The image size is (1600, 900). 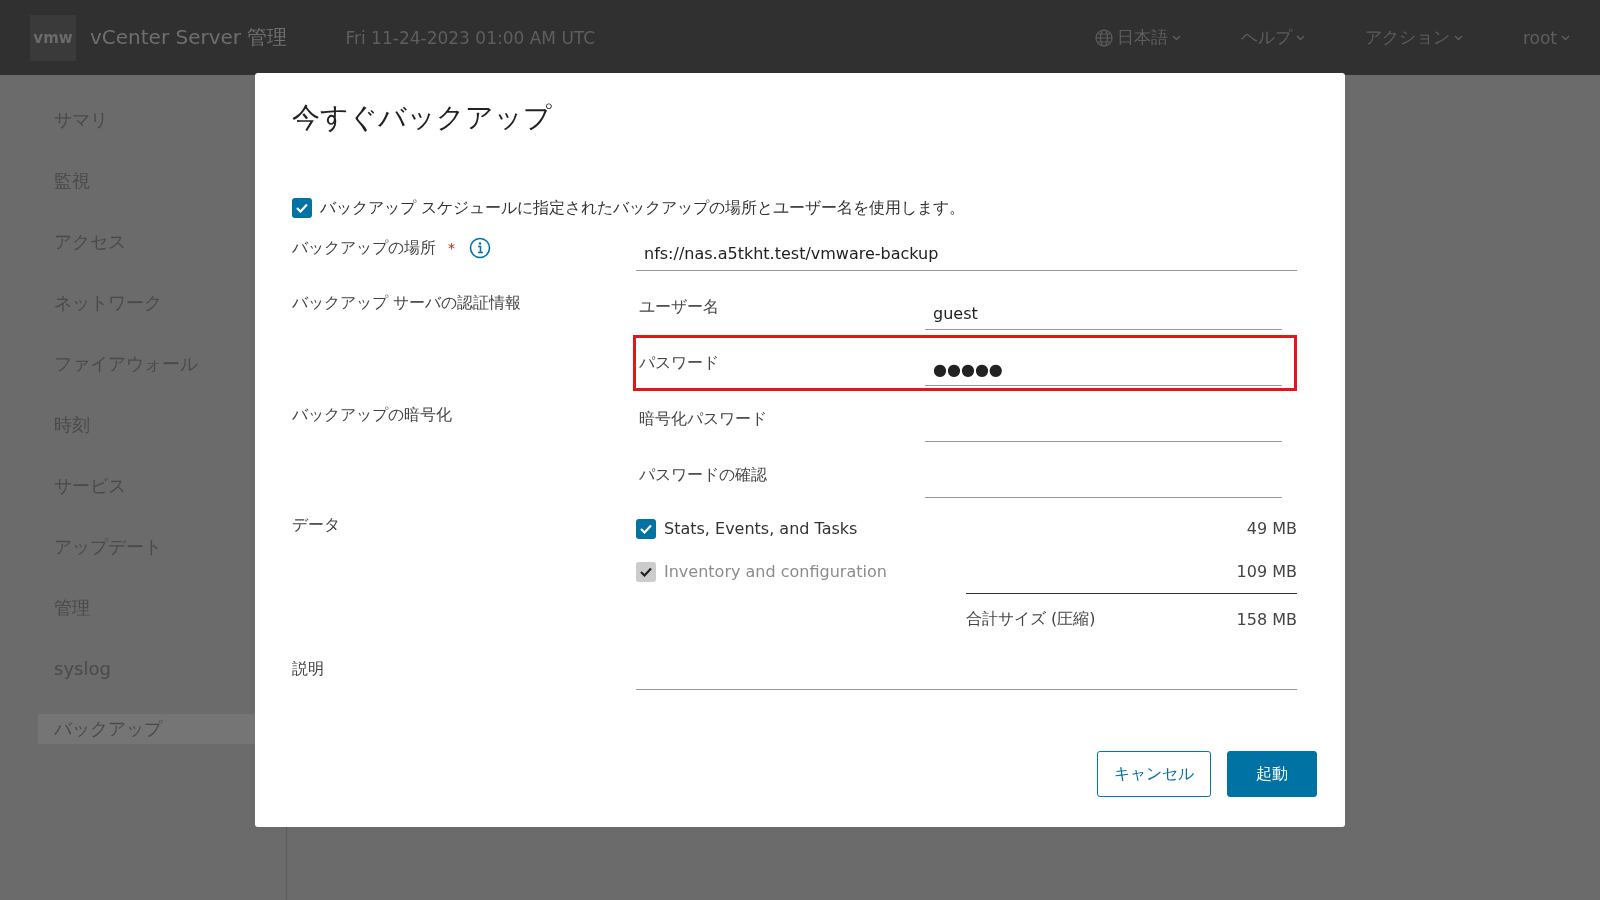 I want to click on required-mark: *, so click(x=451, y=248).